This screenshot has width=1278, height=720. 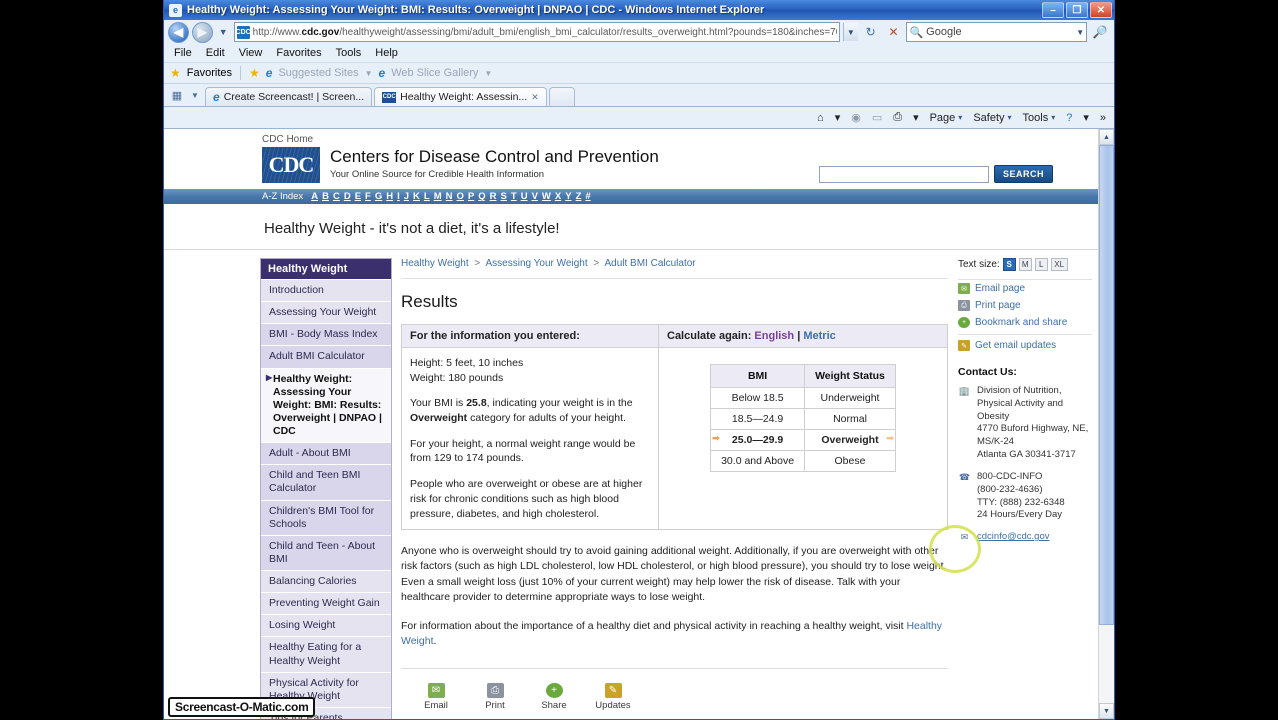 I want to click on read-mail-icon: ▭, so click(x=877, y=117).